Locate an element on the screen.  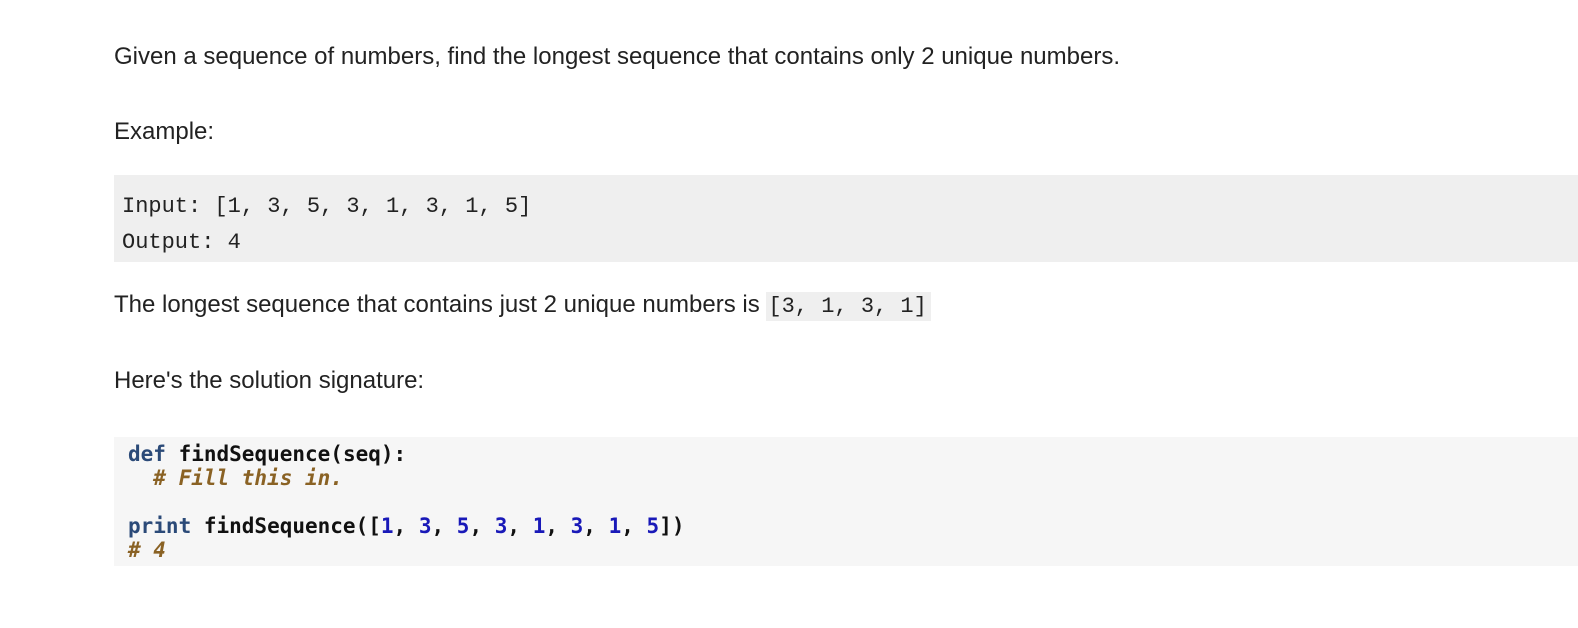
inline-code-sequence: [3, 1, 3, 1] is located at coordinates (848, 306).